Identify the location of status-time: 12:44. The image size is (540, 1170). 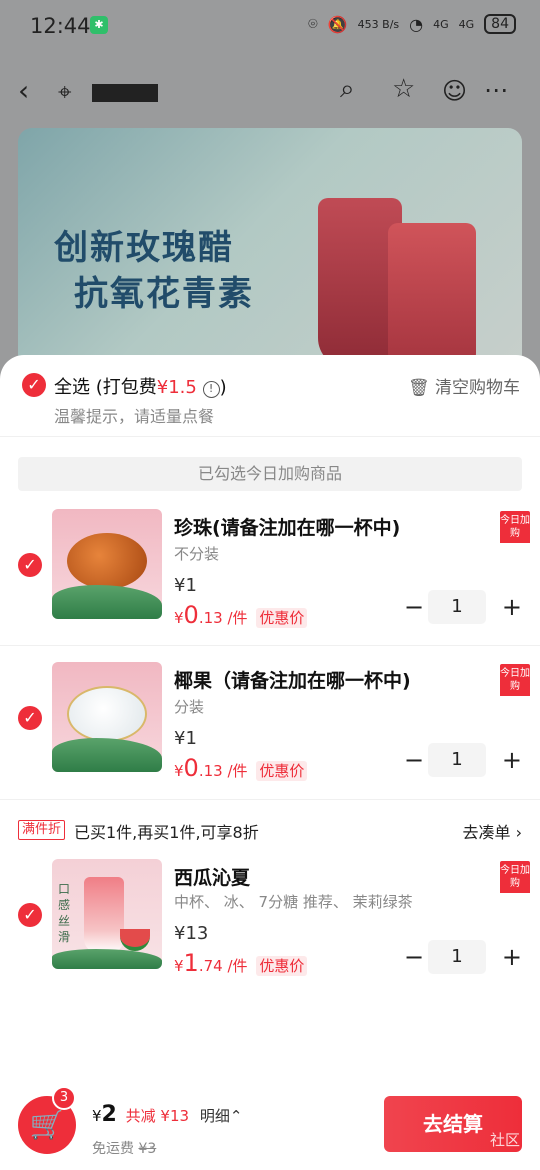
(60, 26).